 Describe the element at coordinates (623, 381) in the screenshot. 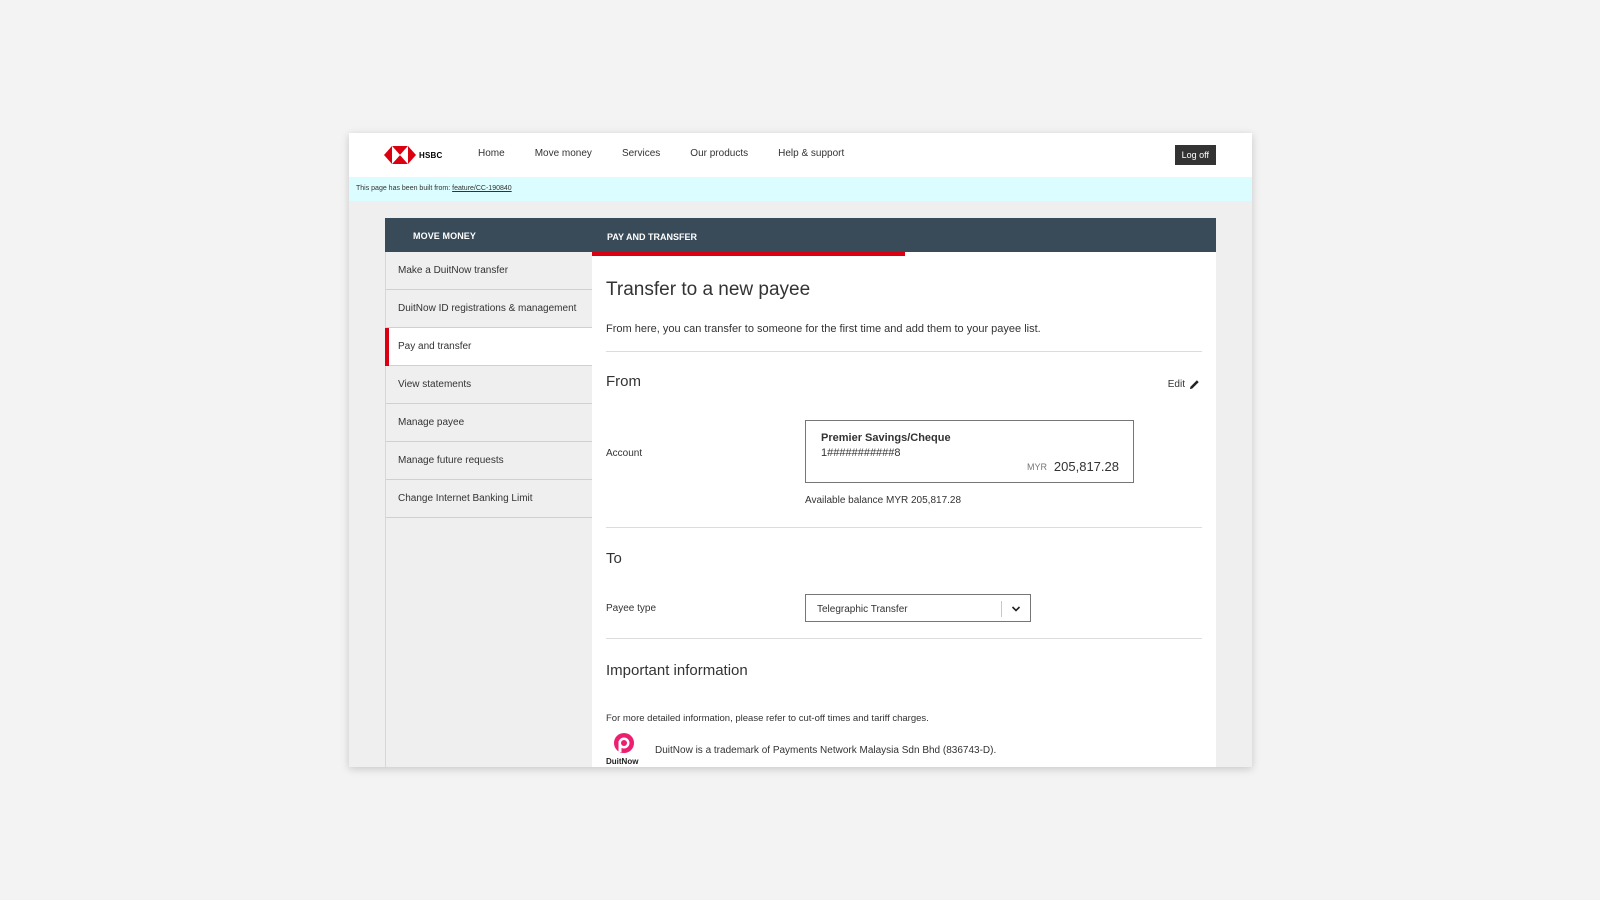

I see `from-heading: From` at that location.